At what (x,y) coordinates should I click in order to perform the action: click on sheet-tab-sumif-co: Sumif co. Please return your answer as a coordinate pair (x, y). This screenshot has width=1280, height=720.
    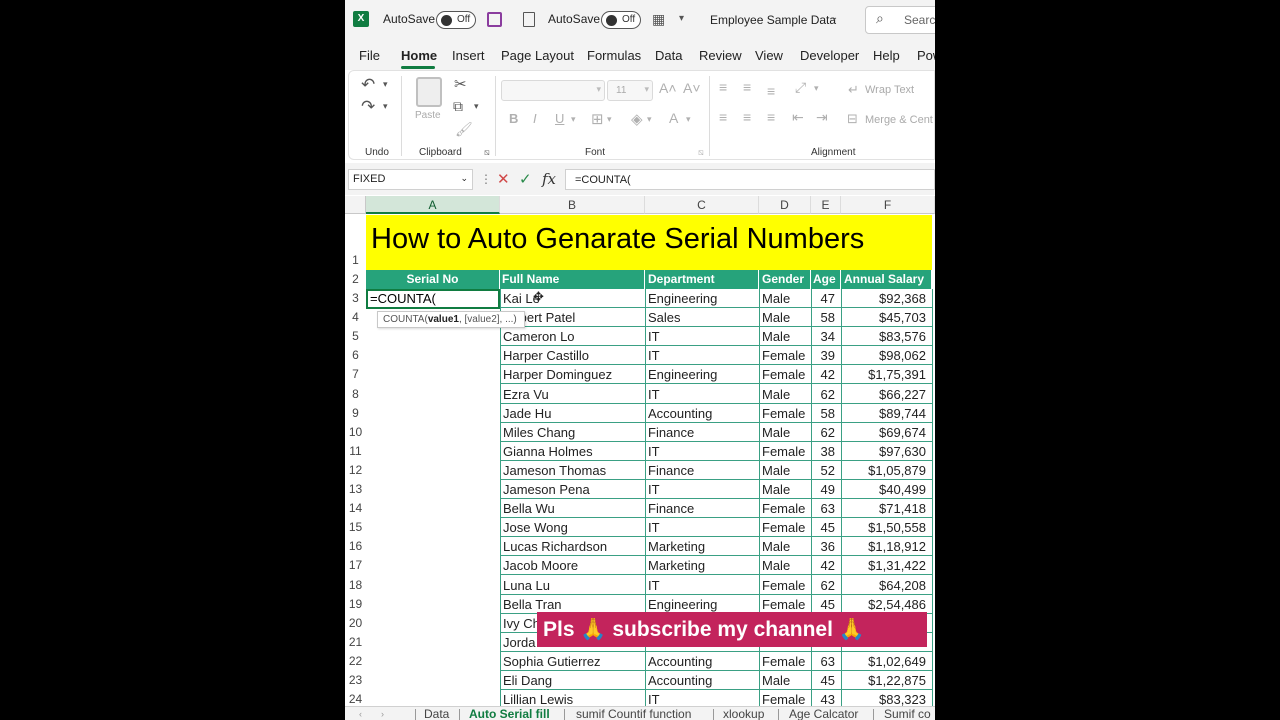
    Looking at the image, I should click on (907, 713).